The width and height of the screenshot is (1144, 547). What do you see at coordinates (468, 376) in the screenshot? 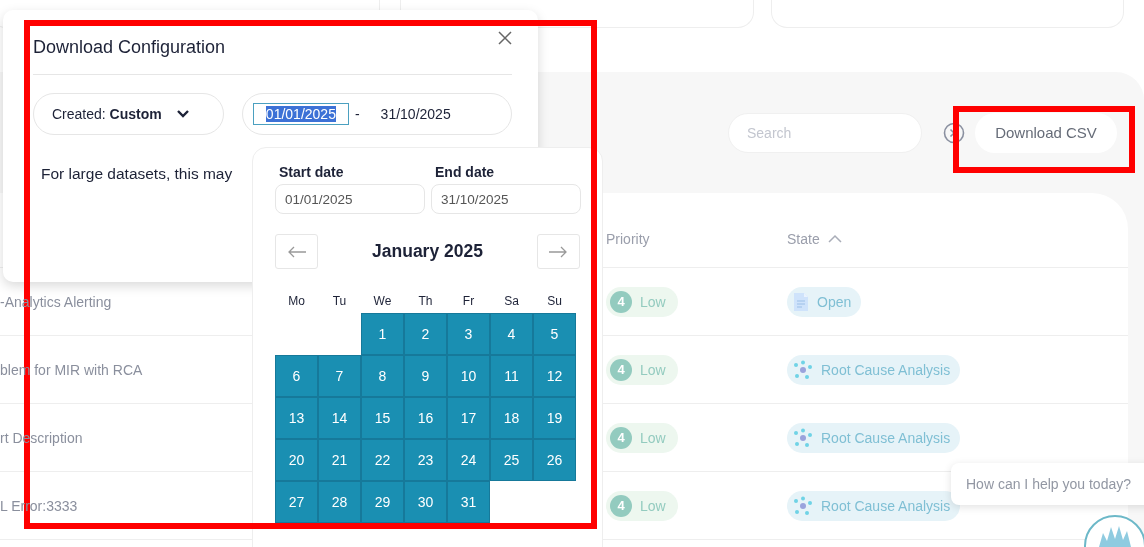
I see `calendar-day: 10` at bounding box center [468, 376].